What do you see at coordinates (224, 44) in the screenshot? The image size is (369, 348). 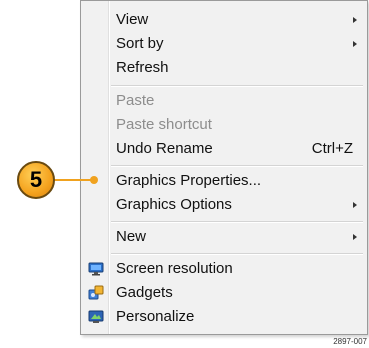 I see `menu-item-sort-by: Sort by` at bounding box center [224, 44].